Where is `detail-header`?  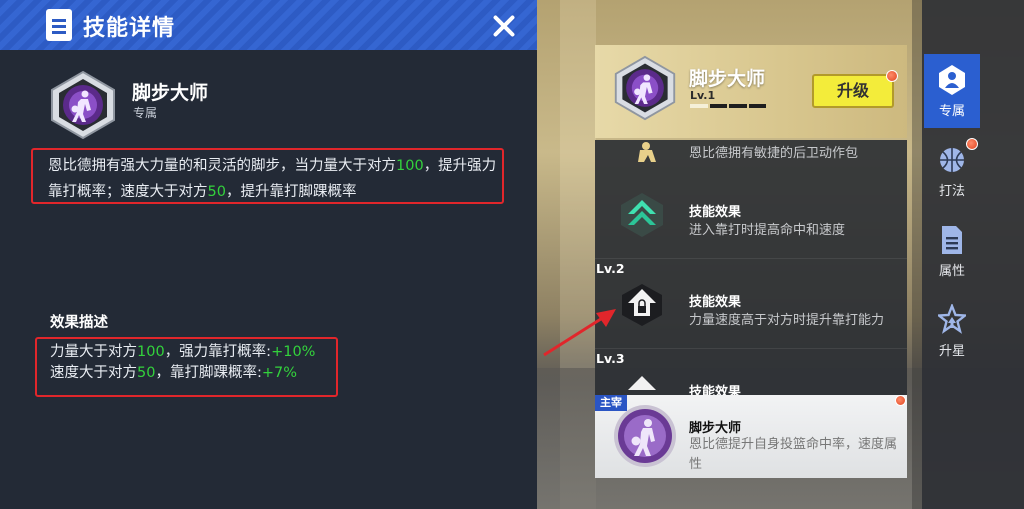
detail-header is located at coordinates (268, 25).